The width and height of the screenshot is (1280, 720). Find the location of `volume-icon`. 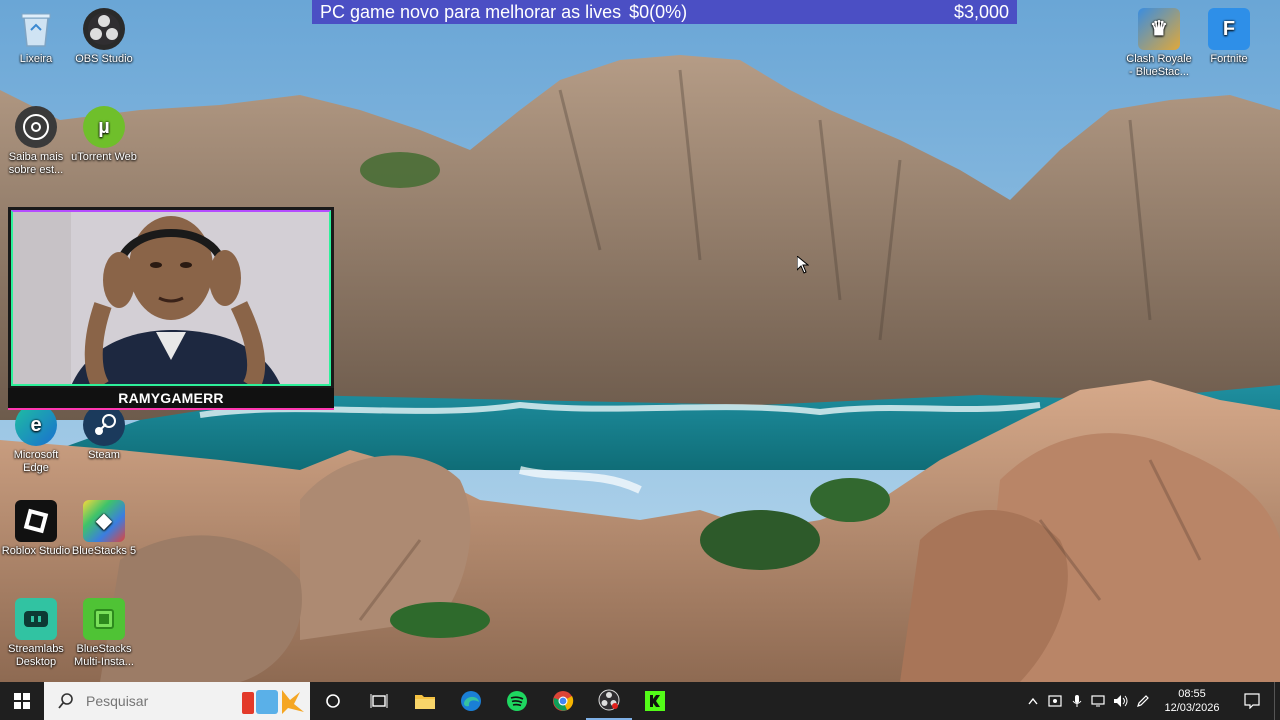

volume-icon is located at coordinates (1121, 701).